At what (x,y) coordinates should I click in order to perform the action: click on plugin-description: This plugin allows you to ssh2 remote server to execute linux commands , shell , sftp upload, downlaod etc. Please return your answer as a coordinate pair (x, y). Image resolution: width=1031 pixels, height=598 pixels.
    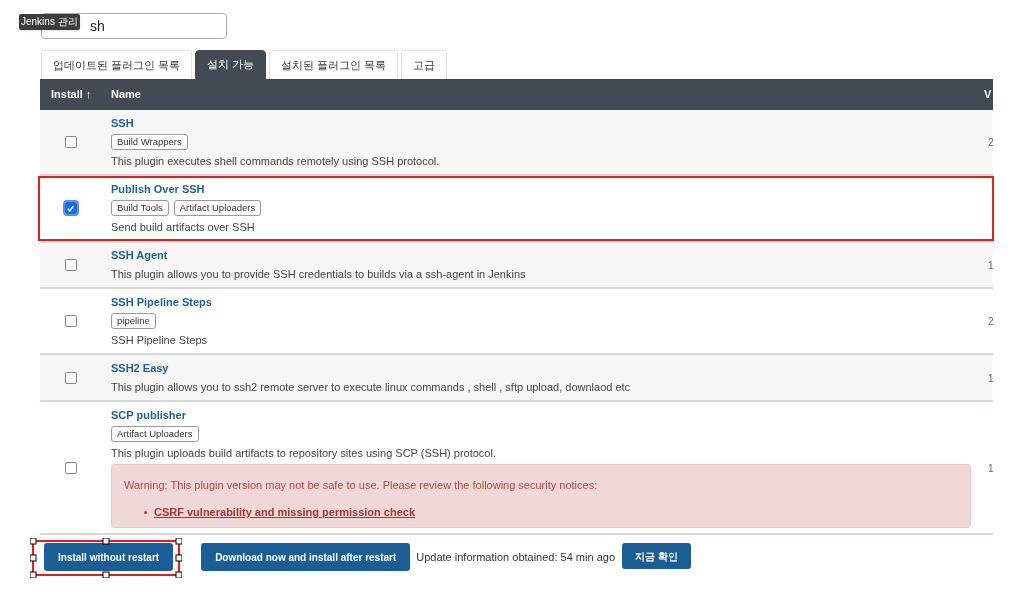
    Looking at the image, I should click on (371, 387).